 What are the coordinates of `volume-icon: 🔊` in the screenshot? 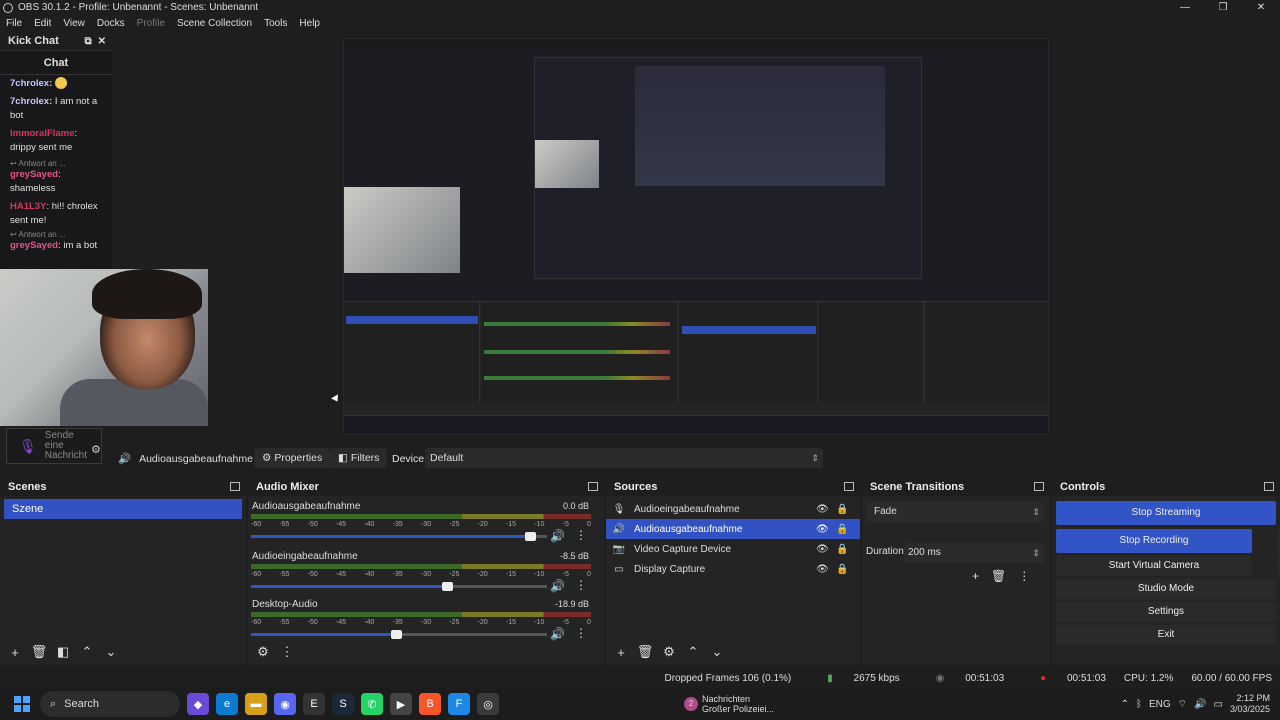 It's located at (1200, 704).